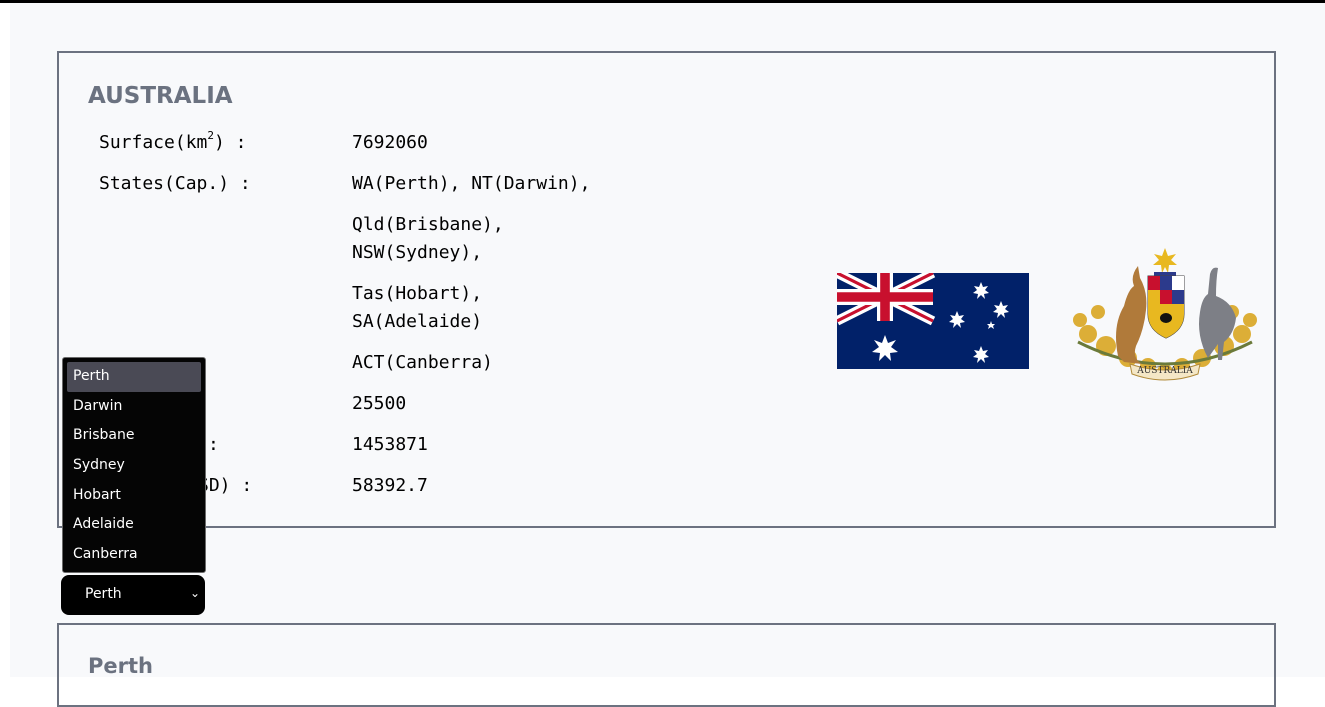  What do you see at coordinates (120, 666) in the screenshot?
I see `city-title: Perth` at bounding box center [120, 666].